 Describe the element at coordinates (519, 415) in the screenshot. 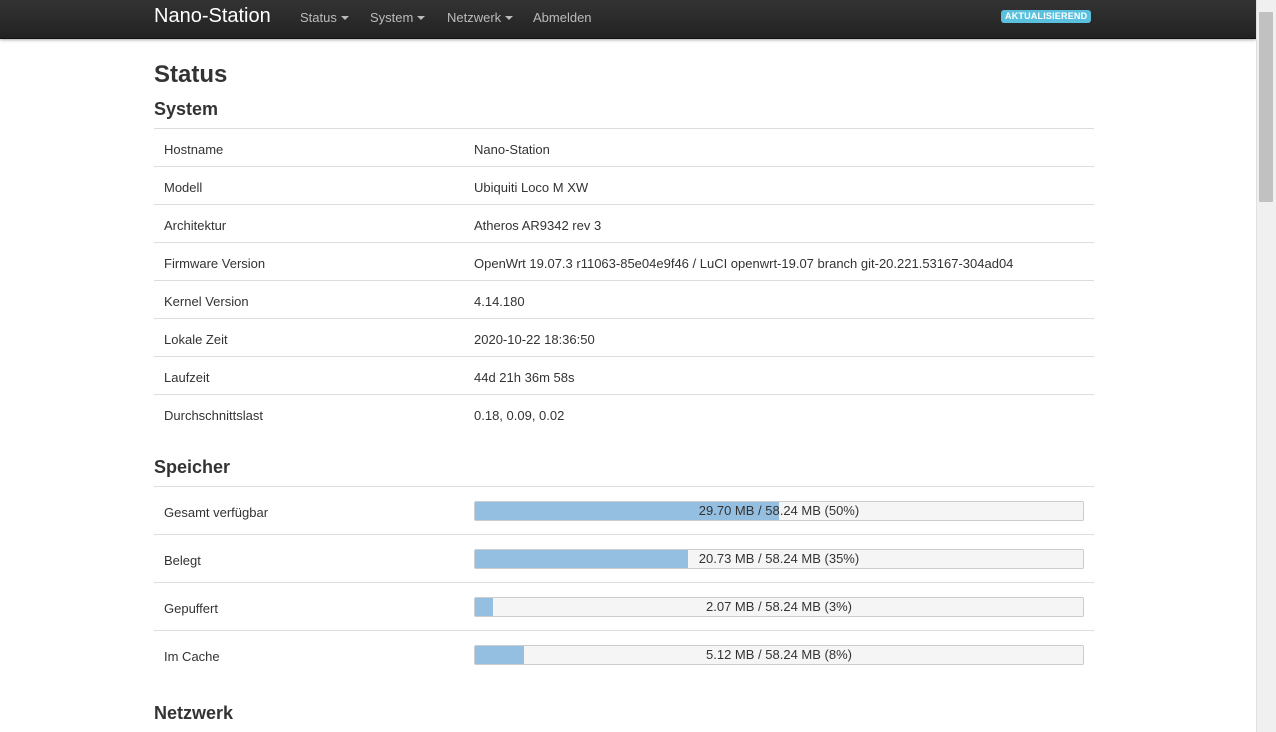

I see `row-value: 0.18, 0.09, 0.02` at that location.